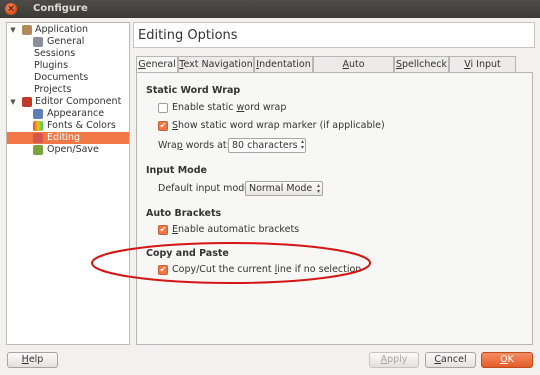 This screenshot has height=375, width=540. I want to click on tree-item-application: ▼ Application, so click(68, 30).